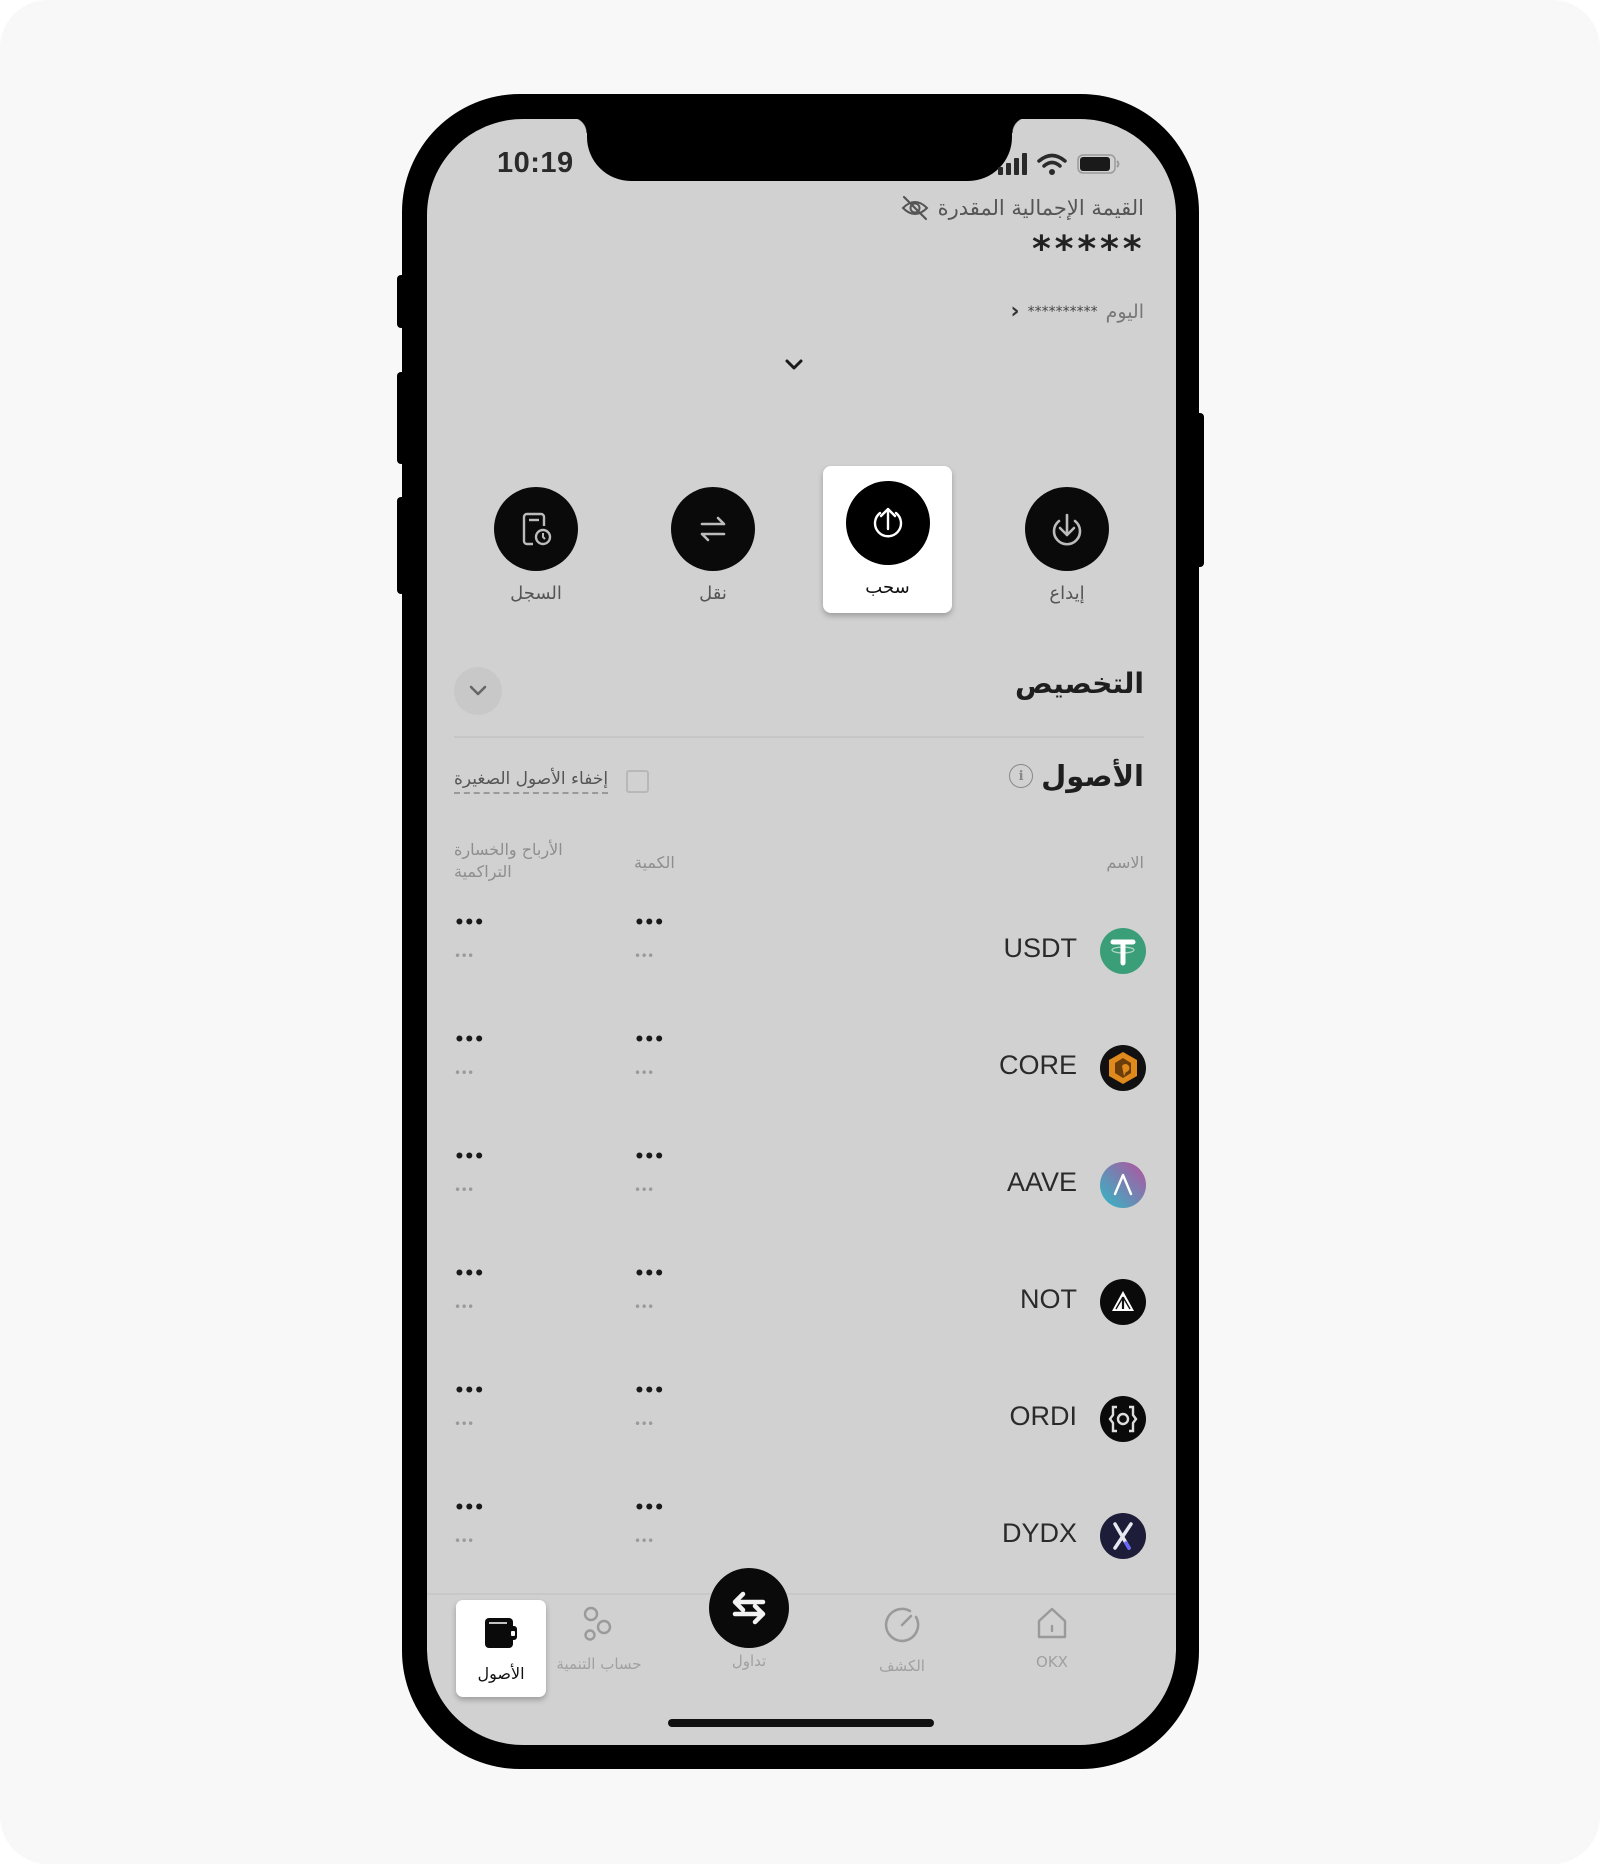 This screenshot has width=1600, height=1864. What do you see at coordinates (1123, 1536) in the screenshot?
I see `dydx-coin-icon` at bounding box center [1123, 1536].